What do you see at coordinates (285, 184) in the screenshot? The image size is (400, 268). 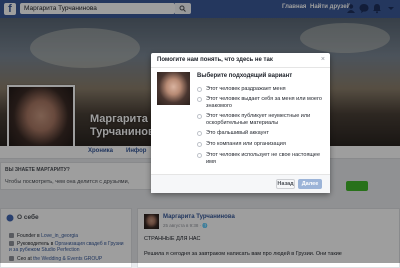 I see `back-button: Назад` at bounding box center [285, 184].